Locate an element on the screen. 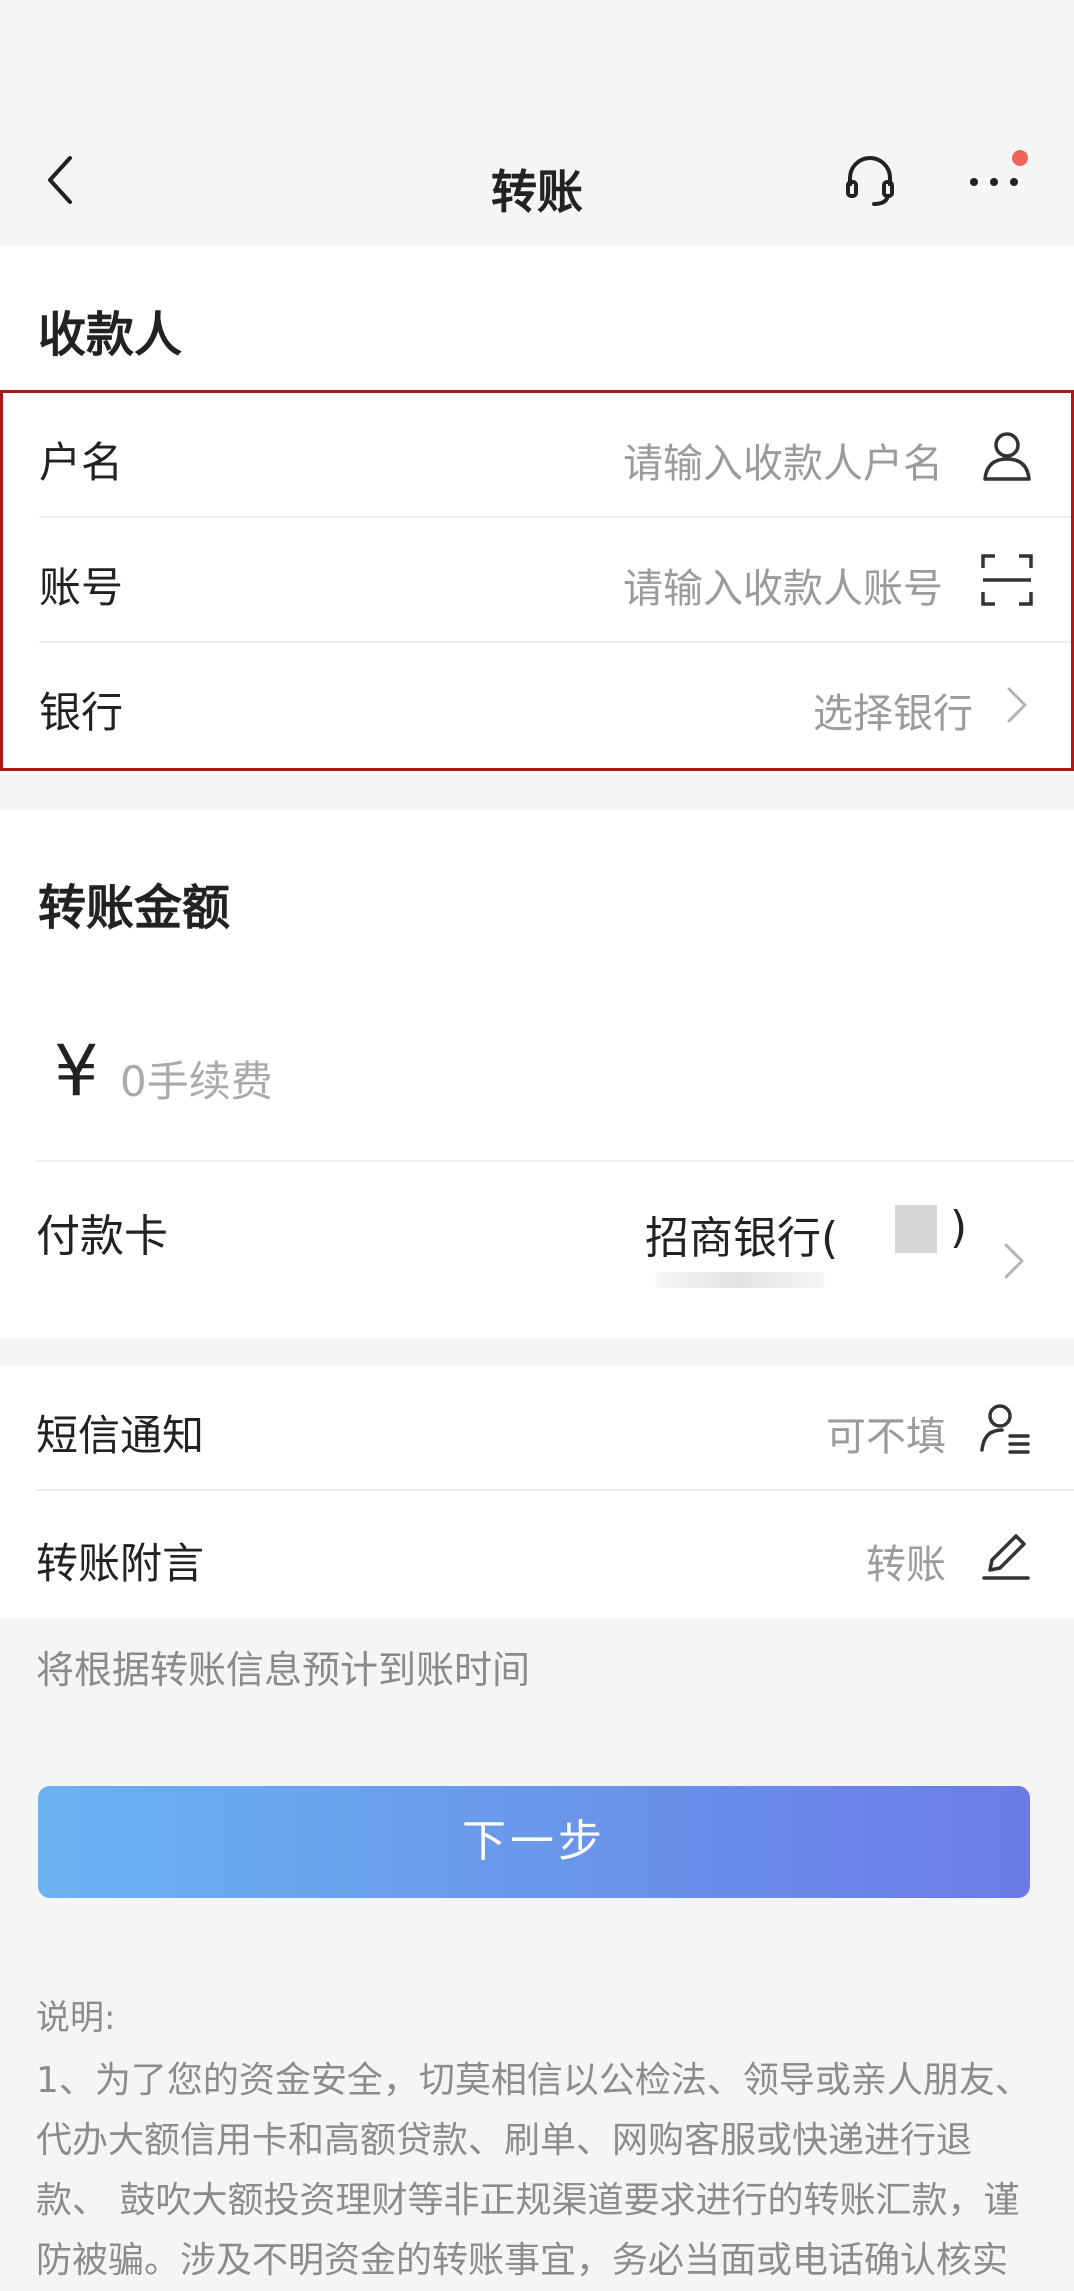  pay-card-bank-name: 招商银行 is located at coordinates (733, 1238).